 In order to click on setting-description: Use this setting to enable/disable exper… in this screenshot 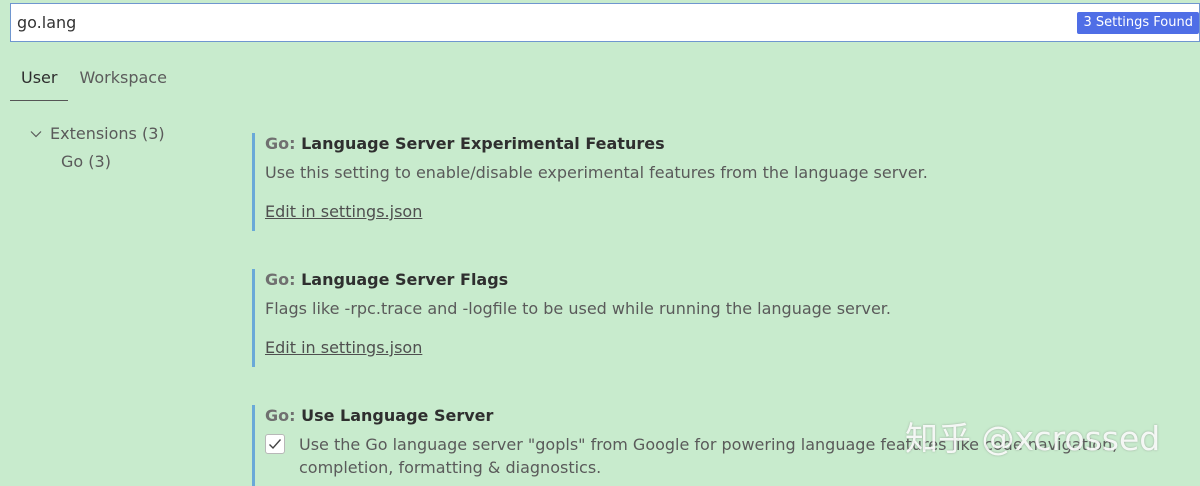, I will do `click(596, 172)`.